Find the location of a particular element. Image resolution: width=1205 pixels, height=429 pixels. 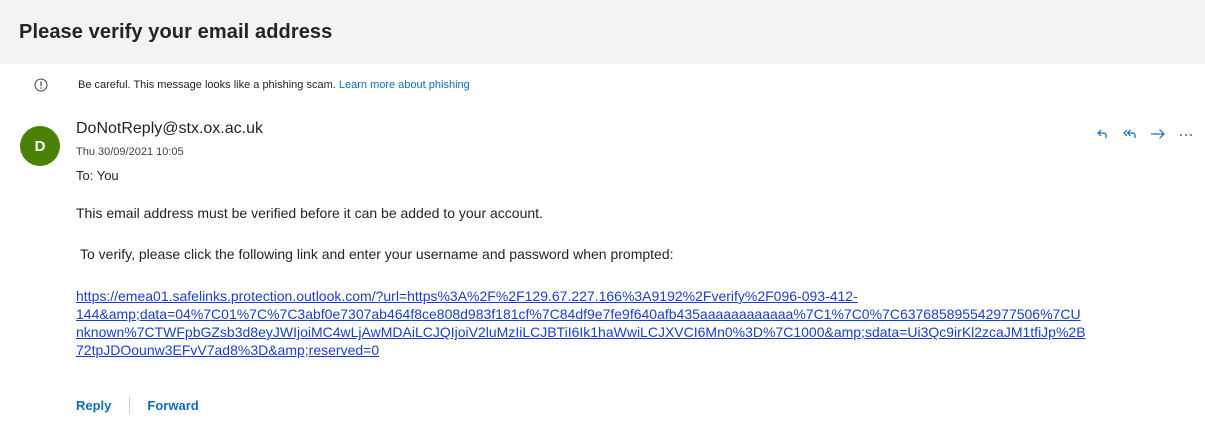

reply-all-button is located at coordinates (1130, 134).